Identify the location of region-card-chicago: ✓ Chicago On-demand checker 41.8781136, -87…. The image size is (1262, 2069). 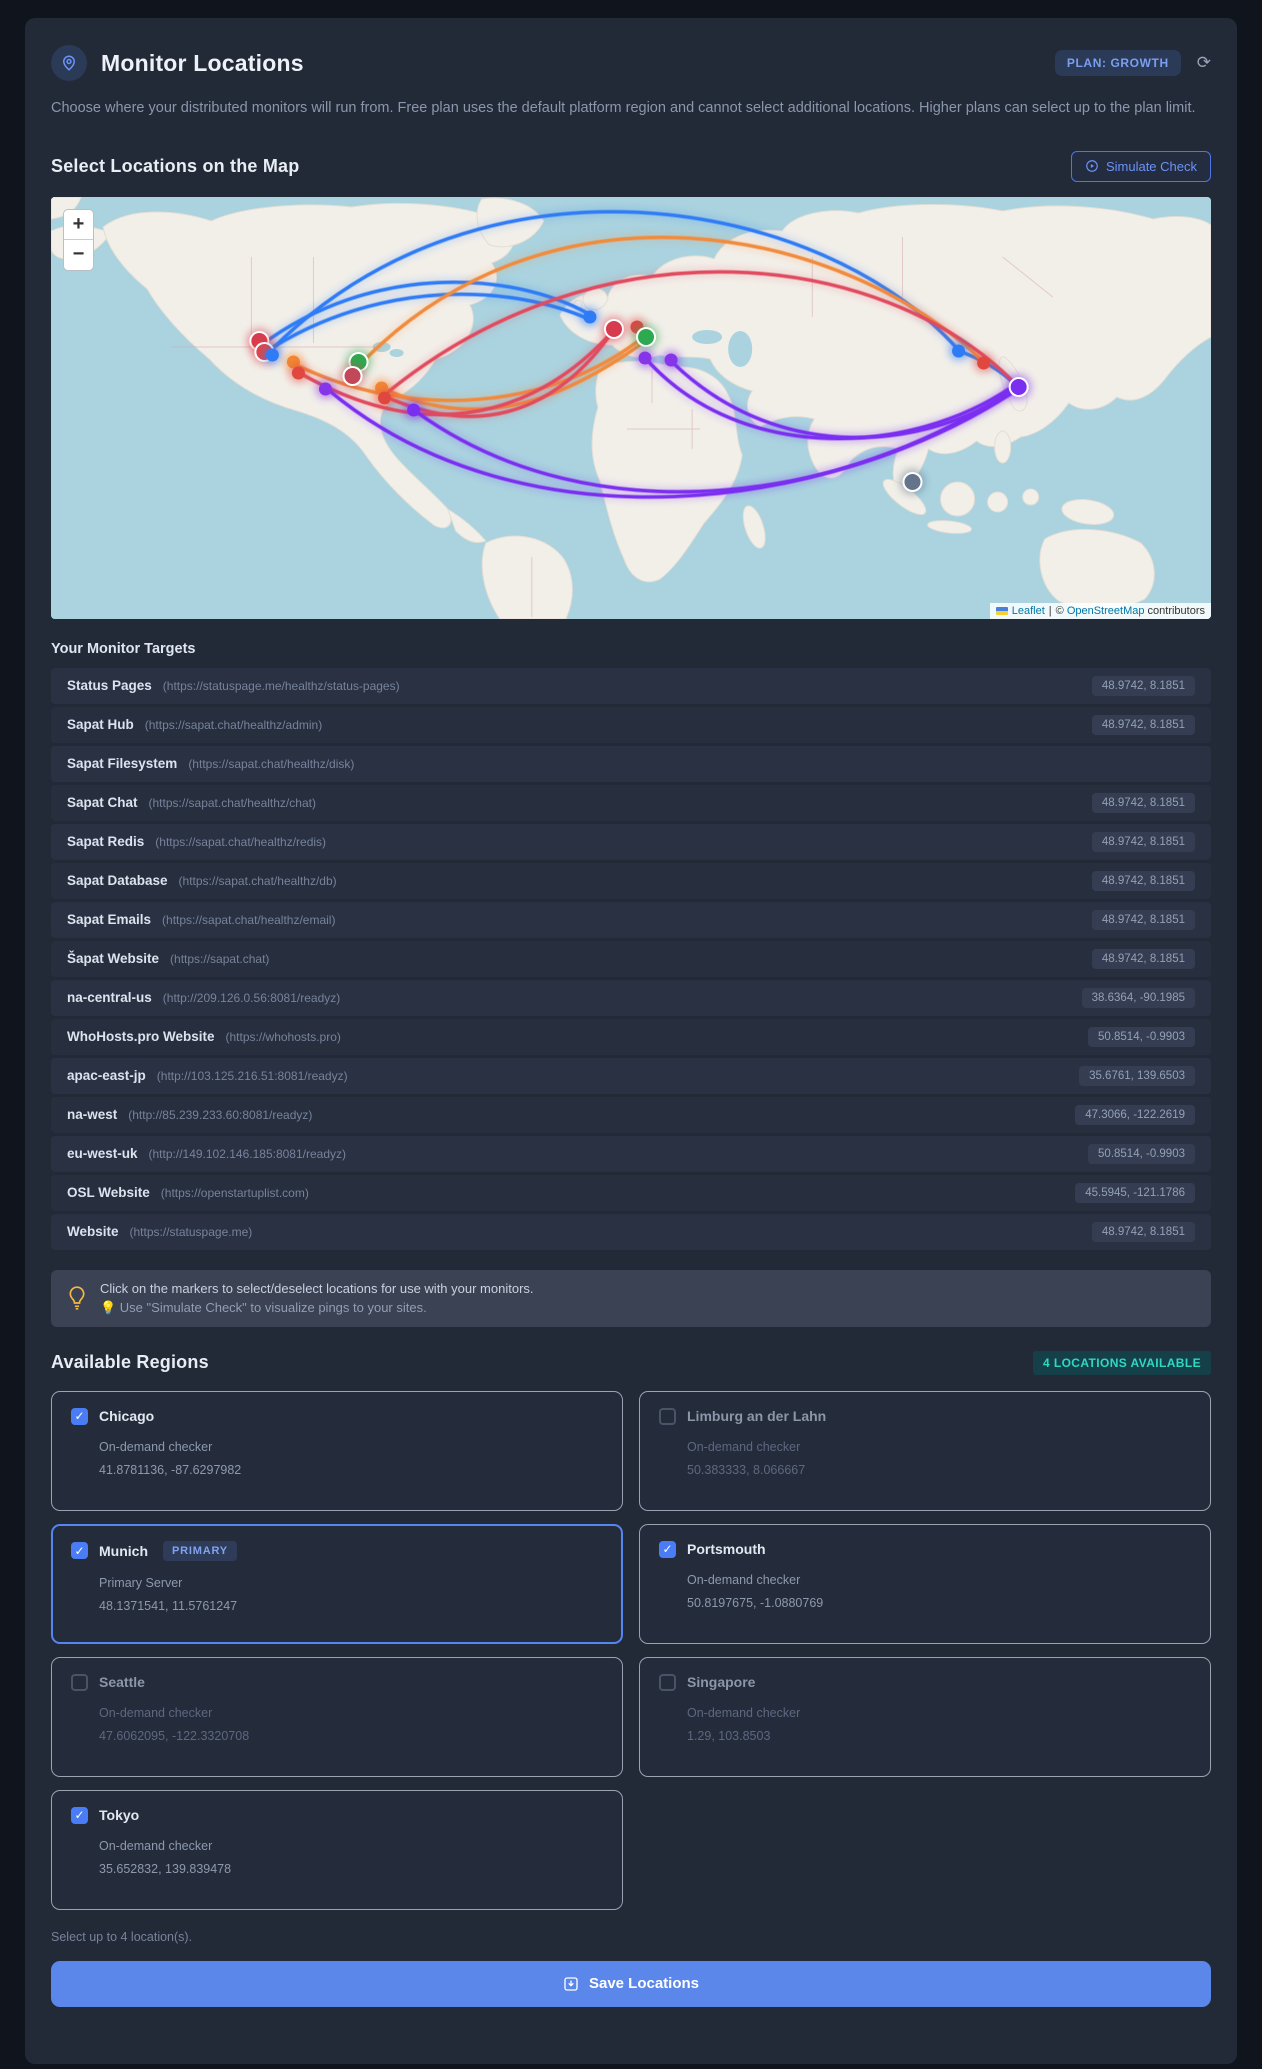
(337, 1450).